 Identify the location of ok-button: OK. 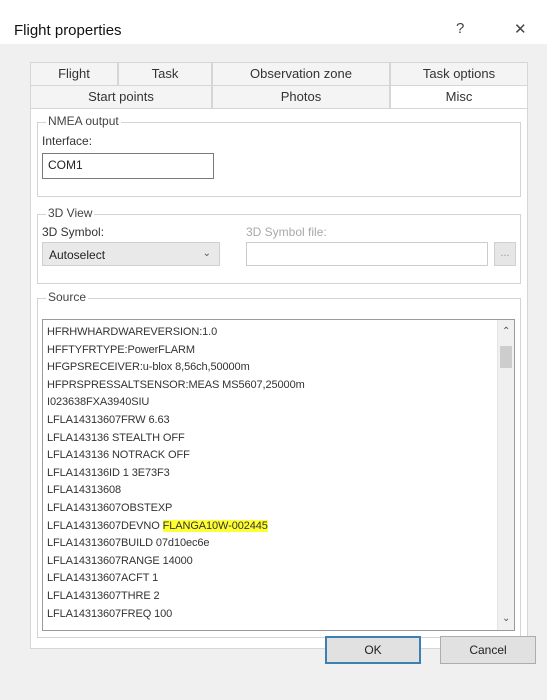
(373, 650).